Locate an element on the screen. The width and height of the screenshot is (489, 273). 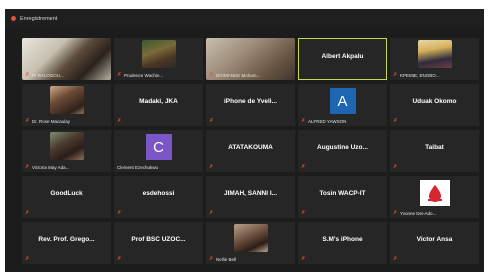
blood-drop-logo-icon is located at coordinates (434, 193).